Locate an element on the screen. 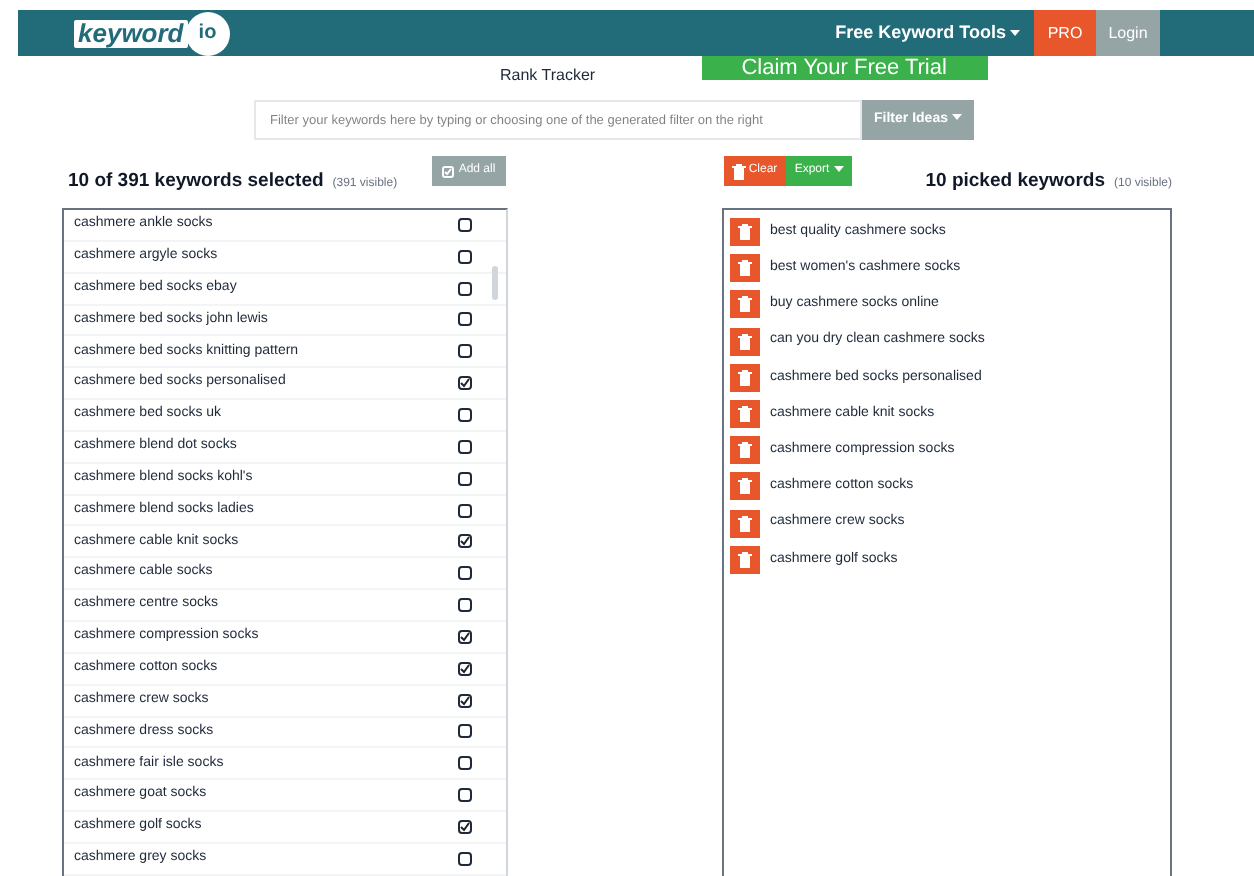  scrollbar is located at coordinates (495, 283).